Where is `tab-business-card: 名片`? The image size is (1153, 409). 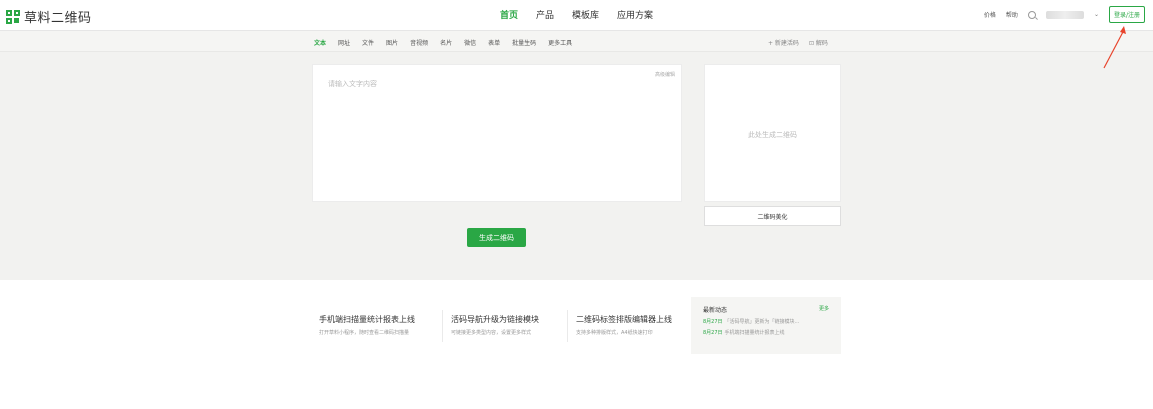 tab-business-card: 名片 is located at coordinates (446, 42).